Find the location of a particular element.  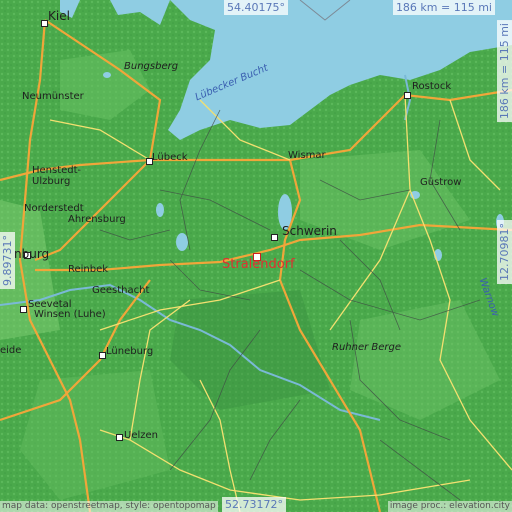

place-uelzen: Uelzen is located at coordinates (141, 435).